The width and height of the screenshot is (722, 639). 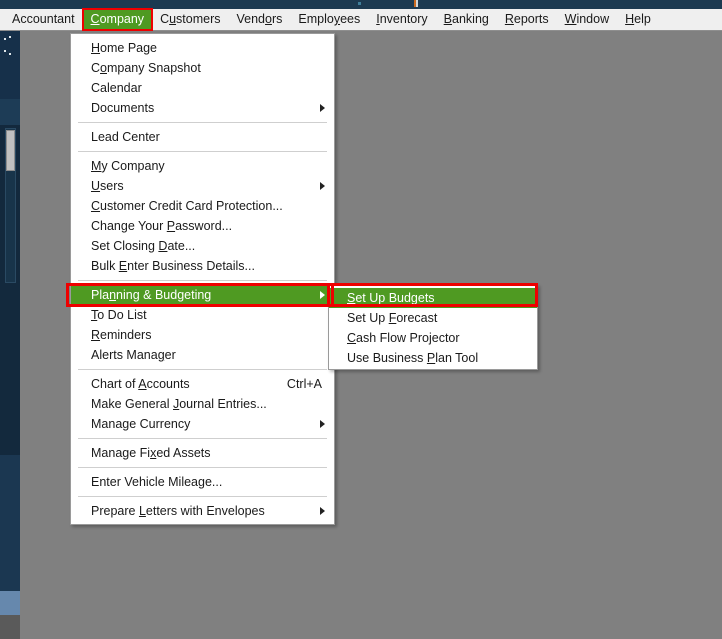 I want to click on menu-item-chart-of-accounts: Chart of Accounts Ctrl+A, so click(x=202, y=384).